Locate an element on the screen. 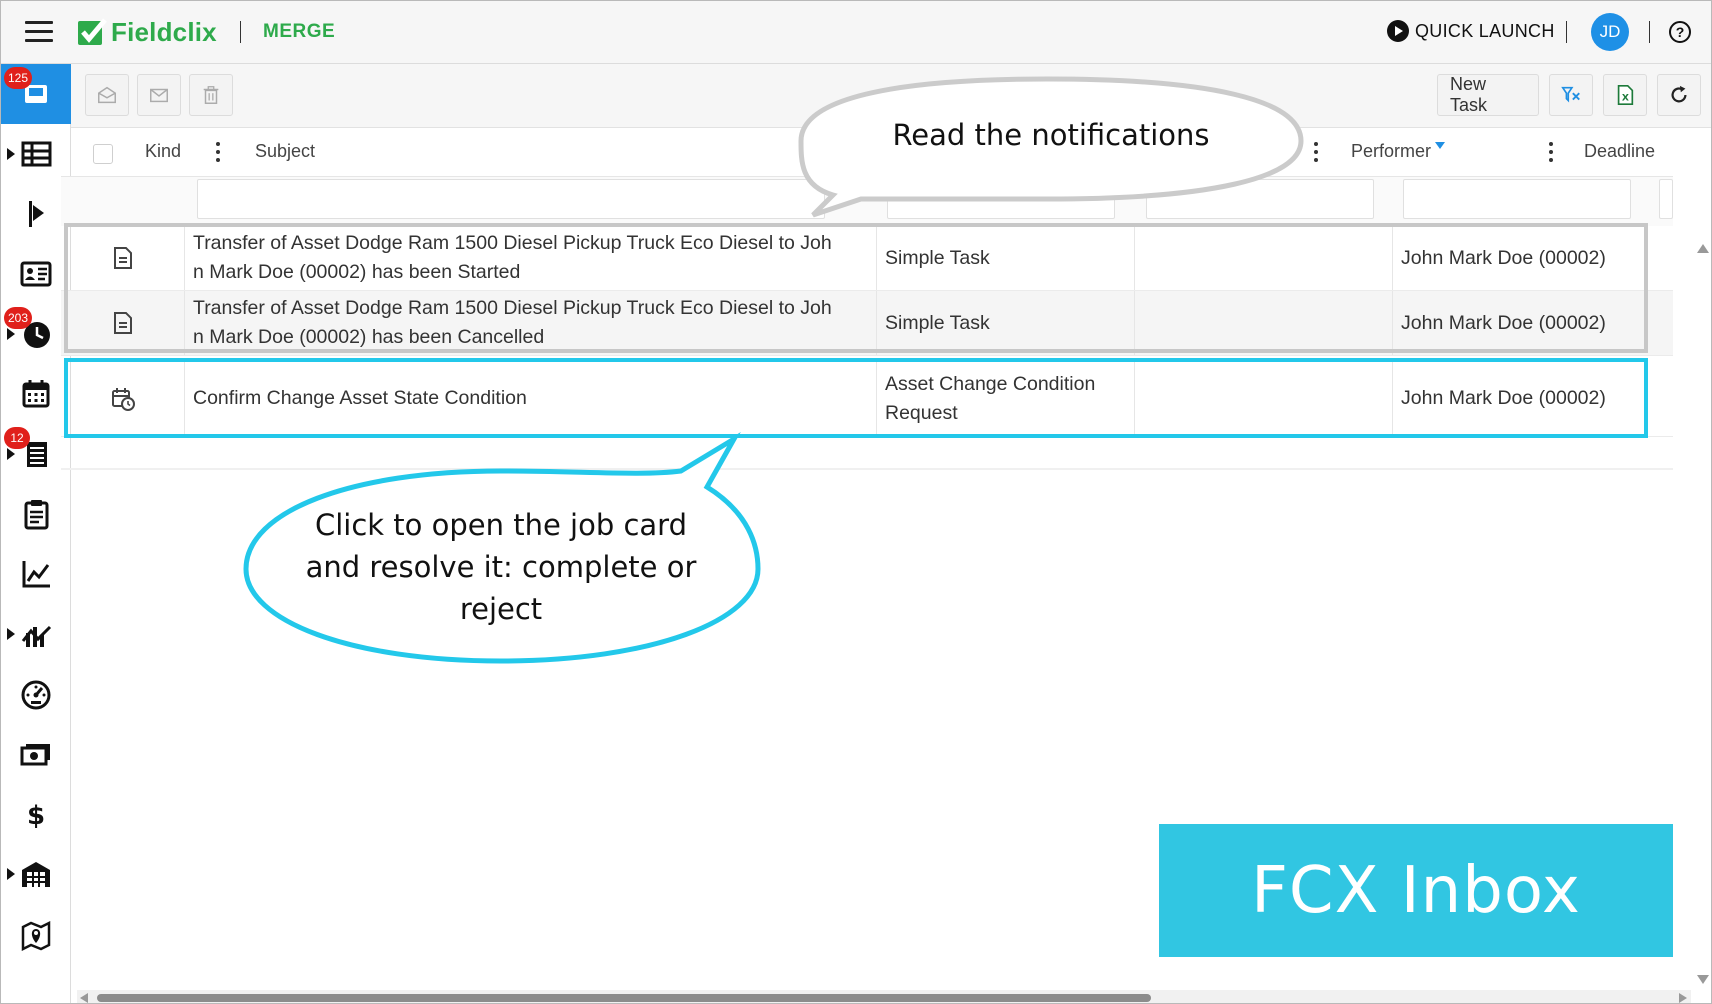  callout-line: reject is located at coordinates (501, 609).